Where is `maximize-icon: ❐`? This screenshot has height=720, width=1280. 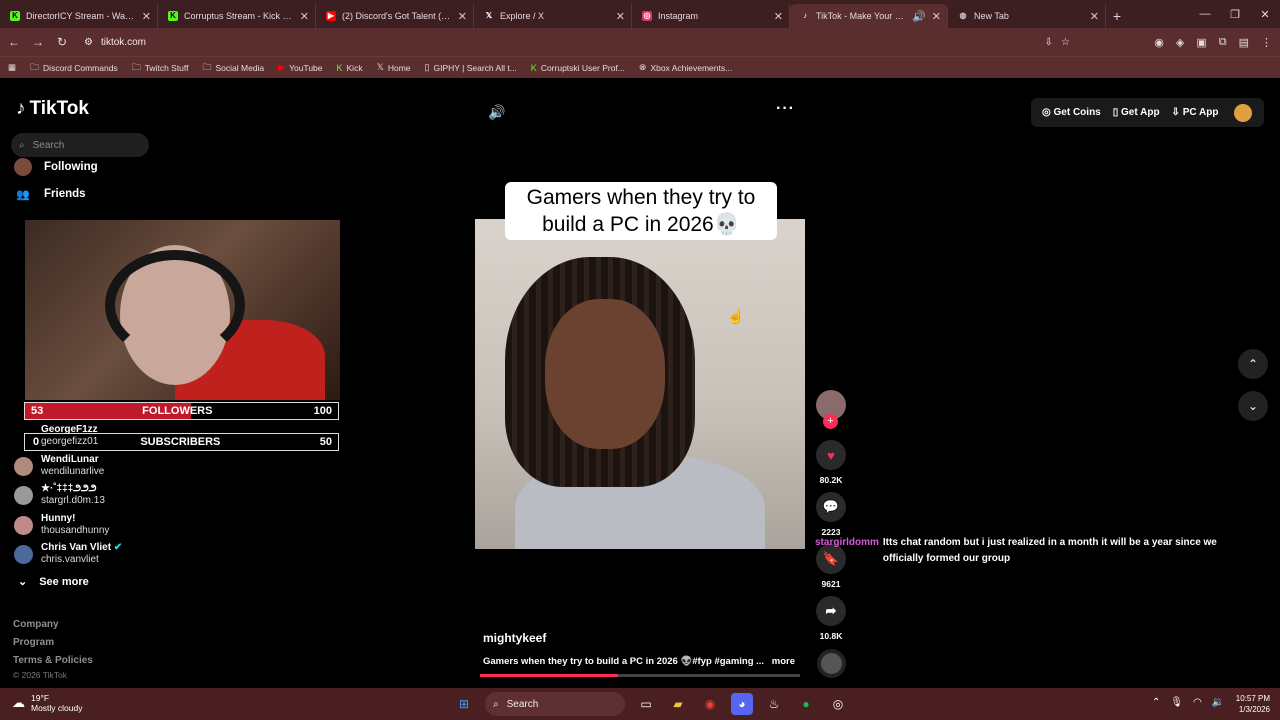 maximize-icon: ❐ is located at coordinates (1235, 14).